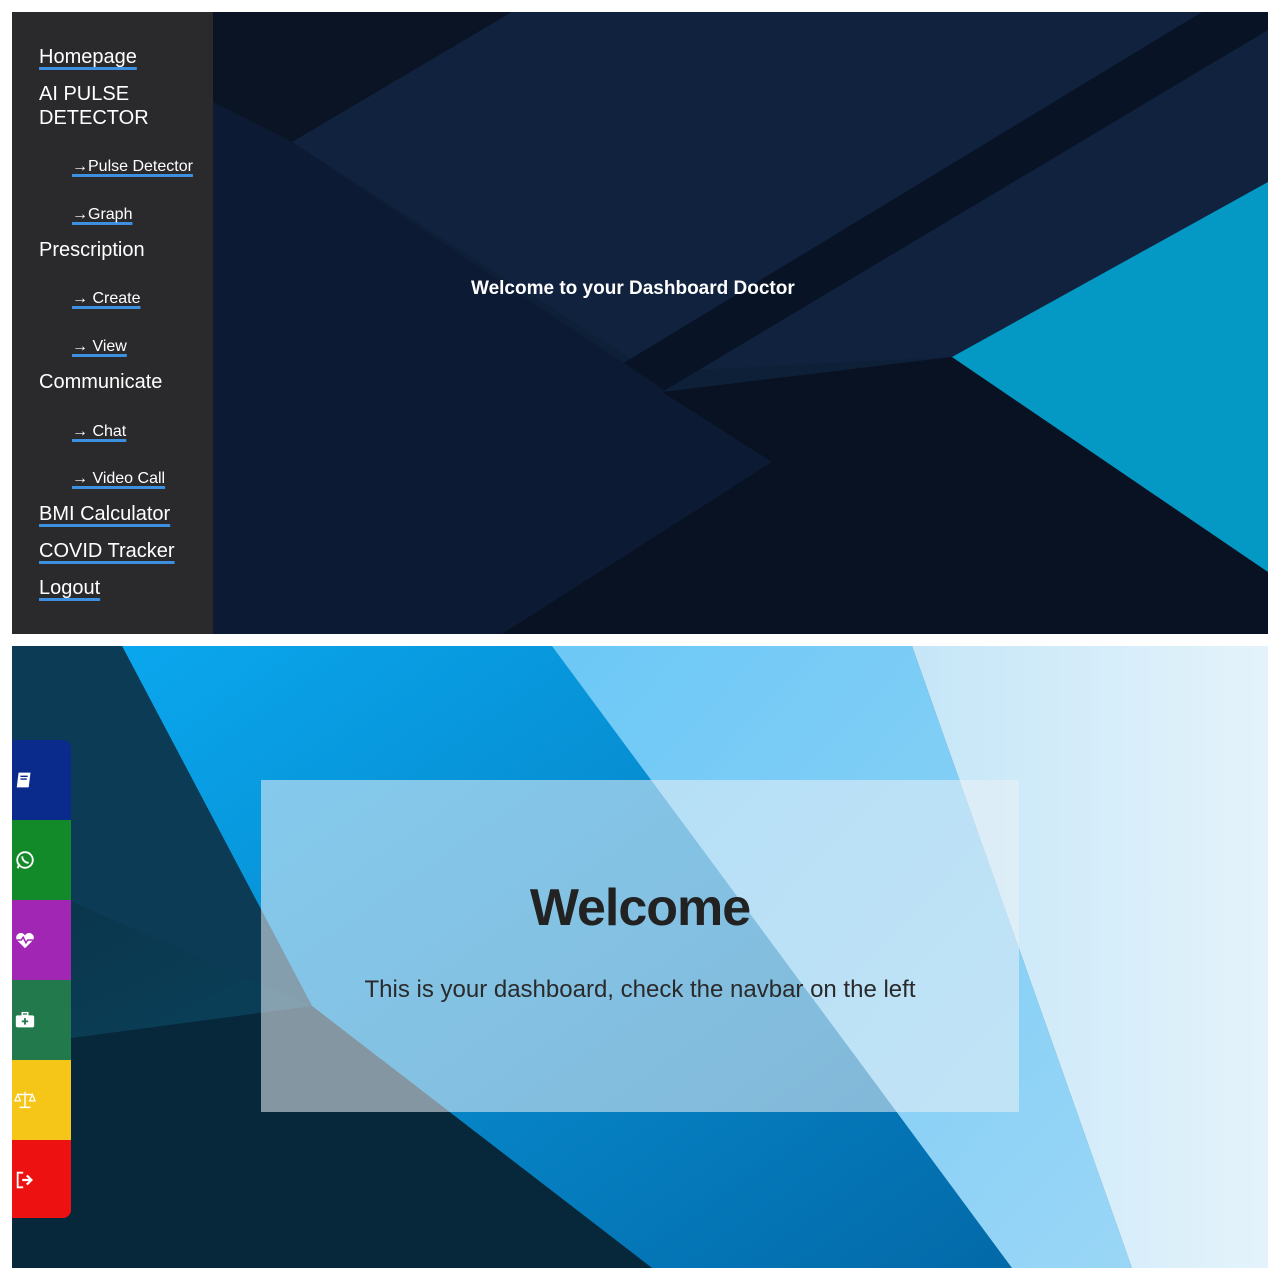 The width and height of the screenshot is (1280, 1280). What do you see at coordinates (99, 347) in the screenshot?
I see `nav-view: → View` at bounding box center [99, 347].